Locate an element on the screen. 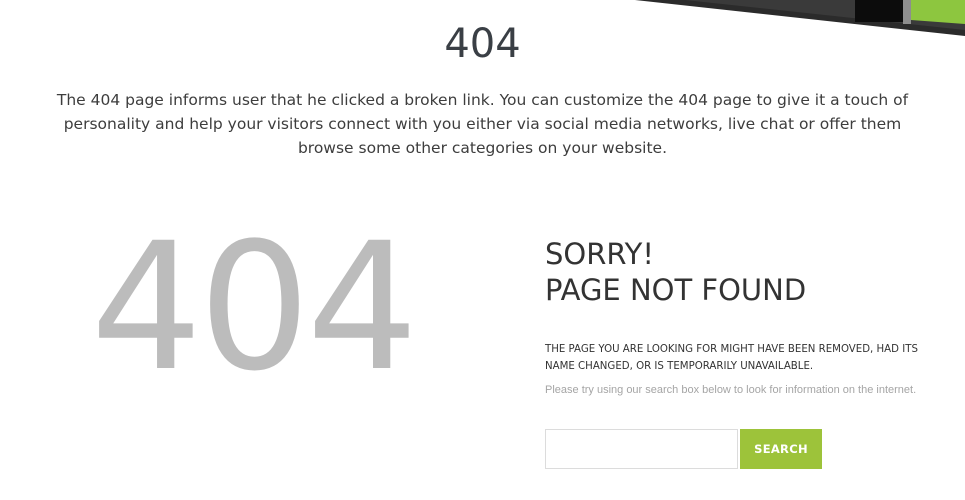 Image resolution: width=965 pixels, height=500 pixels. sorry-text: SORRY! is located at coordinates (600, 254).